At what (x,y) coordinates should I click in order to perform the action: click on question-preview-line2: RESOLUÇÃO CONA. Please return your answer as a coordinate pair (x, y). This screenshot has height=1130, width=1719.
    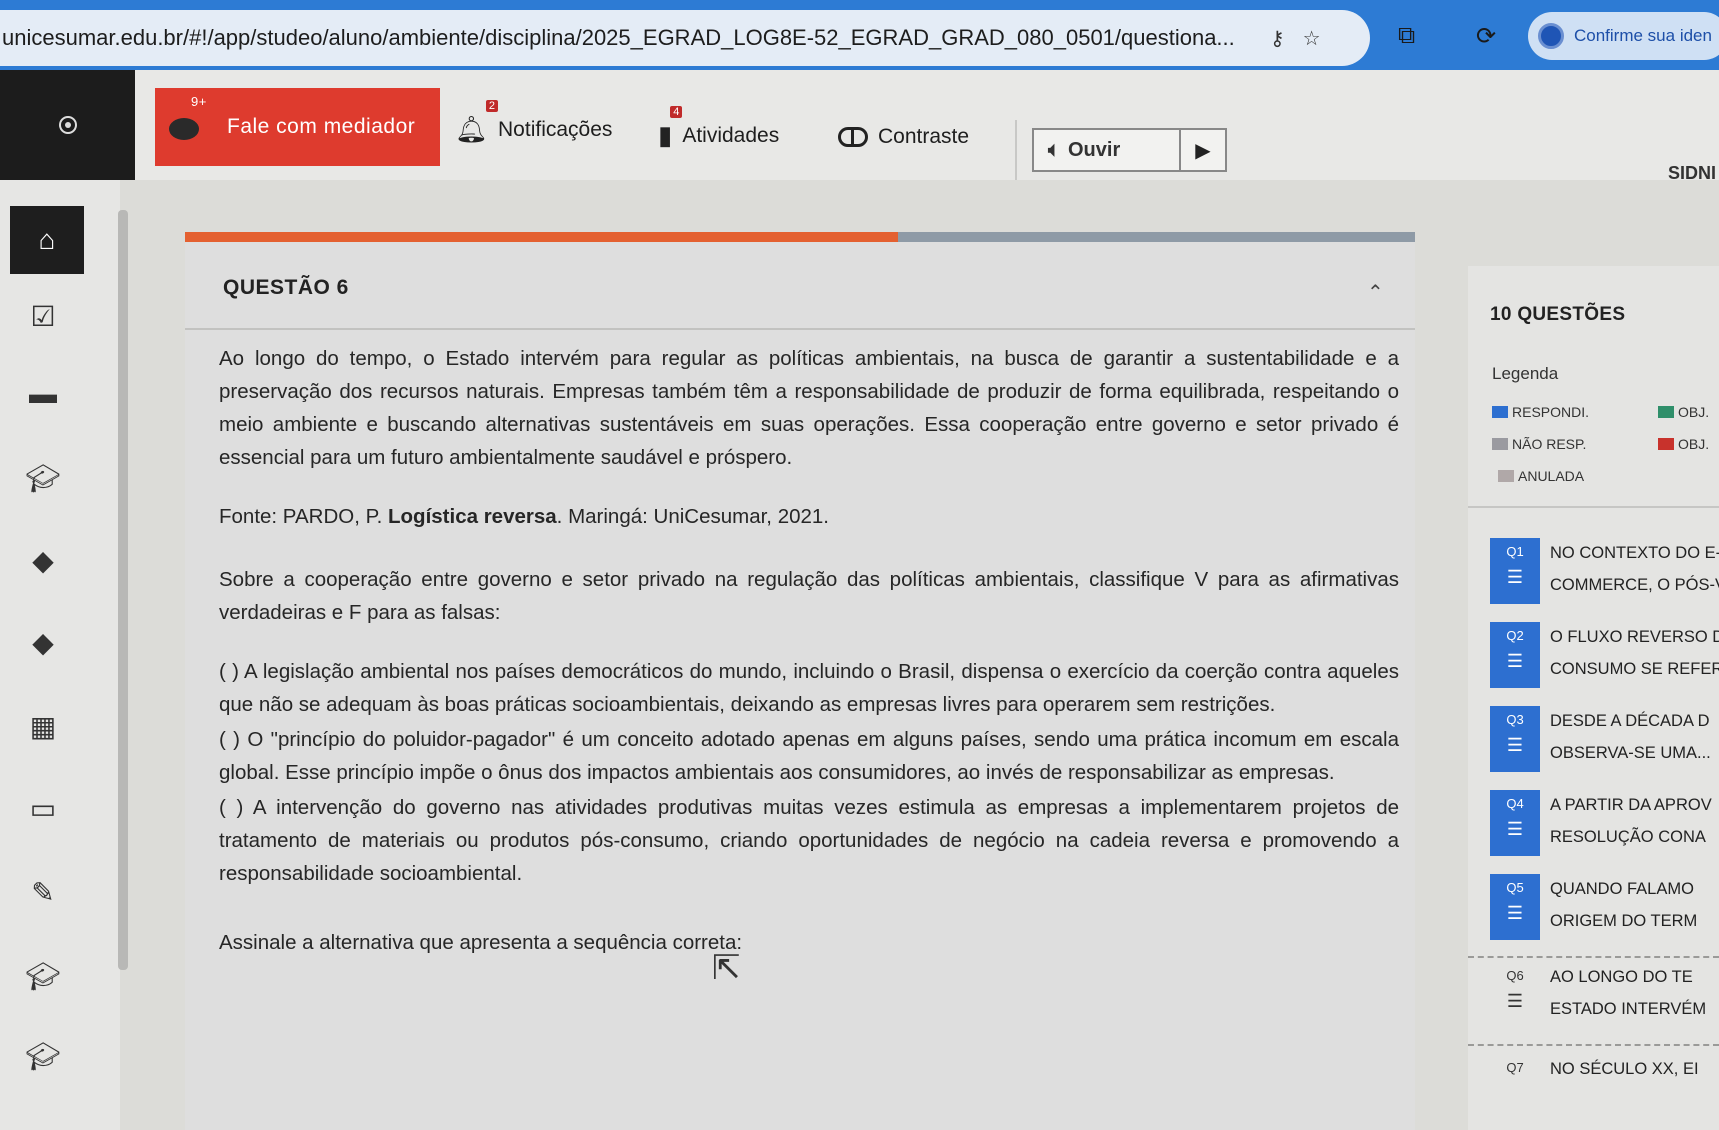
    Looking at the image, I should click on (1628, 837).